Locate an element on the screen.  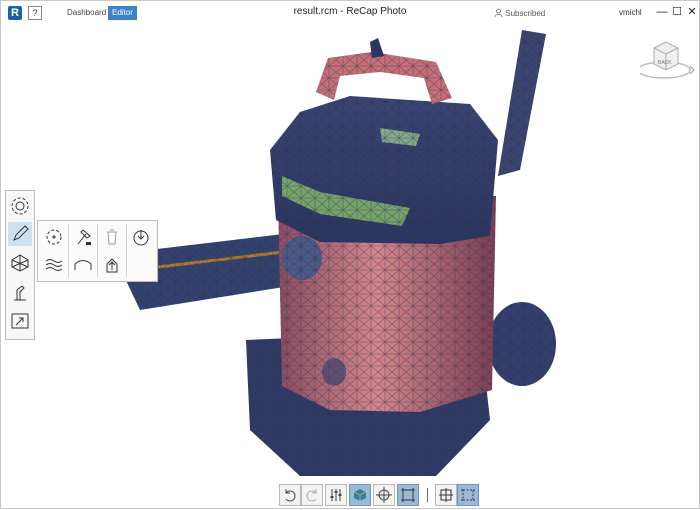
hammer-icon is located at coordinates (84, 237).